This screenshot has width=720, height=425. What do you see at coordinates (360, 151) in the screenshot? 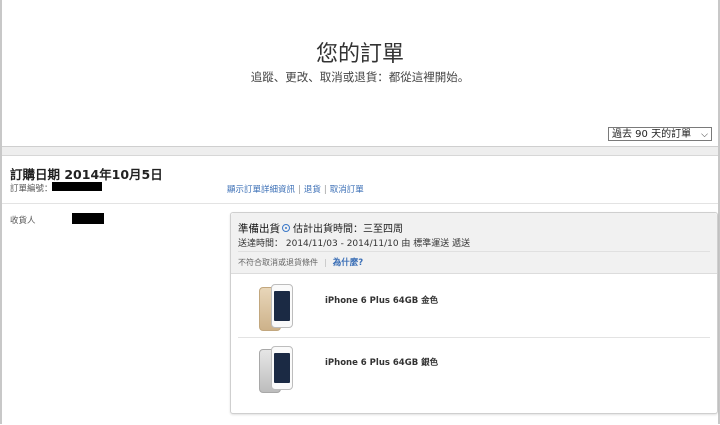
I see `section-gap` at bounding box center [360, 151].